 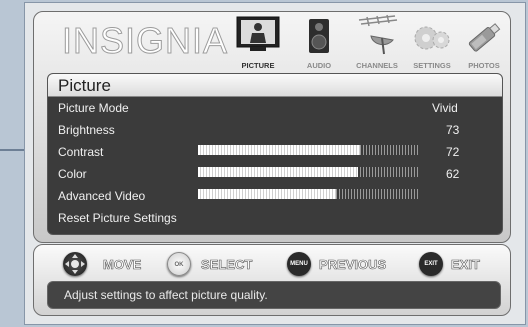 What do you see at coordinates (276, 137) in the screenshot?
I see `menu-item-brightness: Brightness 73` at bounding box center [276, 137].